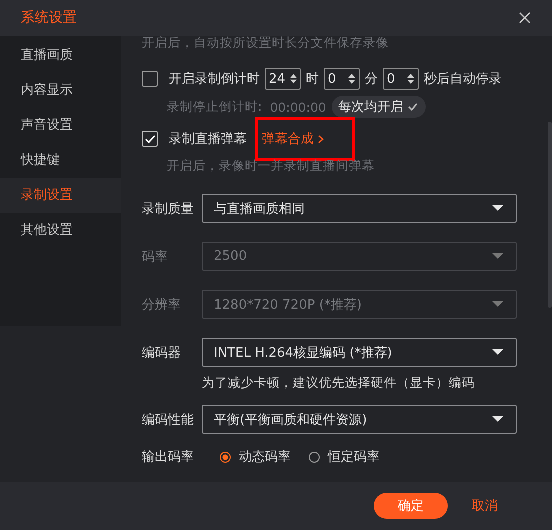  What do you see at coordinates (168, 209) in the screenshot?
I see `field-label: 录制质量` at bounding box center [168, 209].